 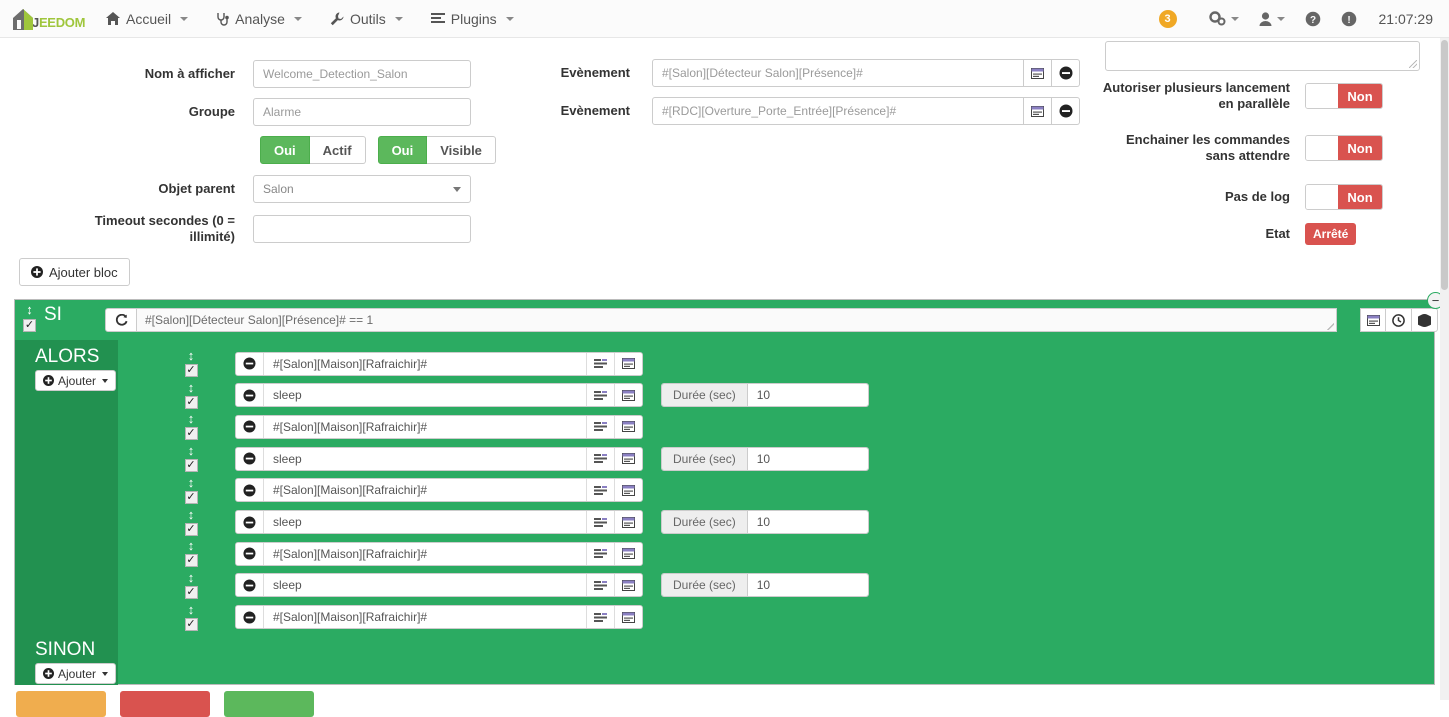 I want to click on active-toggle: Oui Actif, so click(x=313, y=150).